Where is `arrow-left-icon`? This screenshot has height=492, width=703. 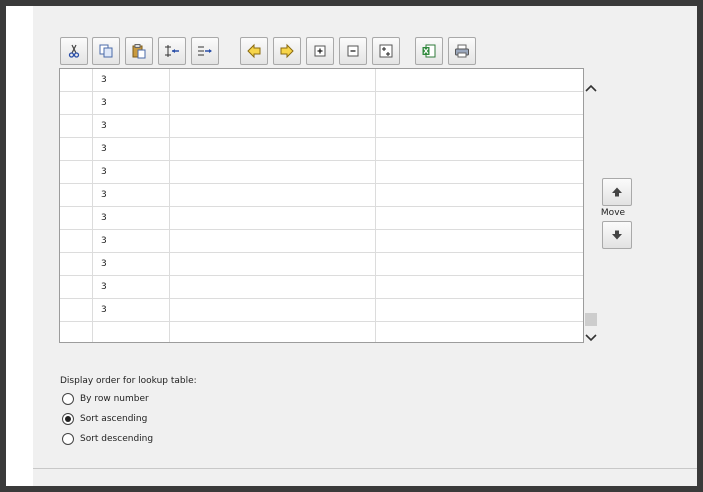
arrow-left-icon is located at coordinates (254, 51).